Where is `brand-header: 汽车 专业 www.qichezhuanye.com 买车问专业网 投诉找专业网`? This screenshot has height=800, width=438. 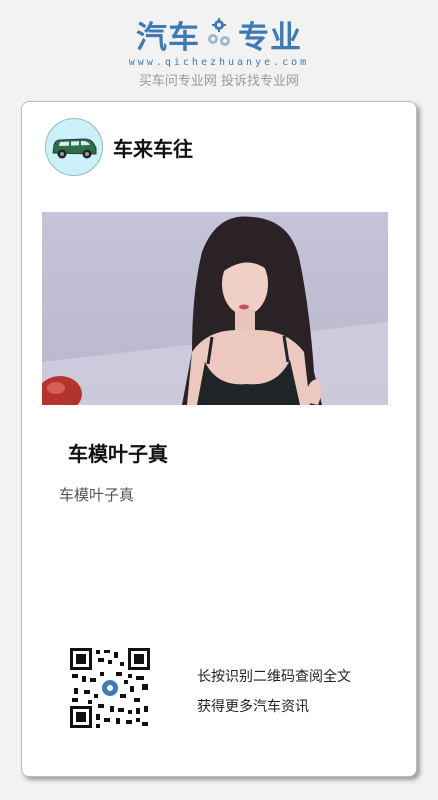
brand-header: 汽车 专业 www.qichezhuanye.com 买车问专业网 投诉找专业网 is located at coordinates (219, 51).